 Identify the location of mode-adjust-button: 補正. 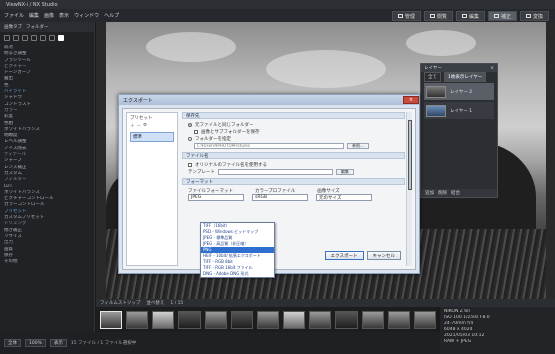
(502, 16).